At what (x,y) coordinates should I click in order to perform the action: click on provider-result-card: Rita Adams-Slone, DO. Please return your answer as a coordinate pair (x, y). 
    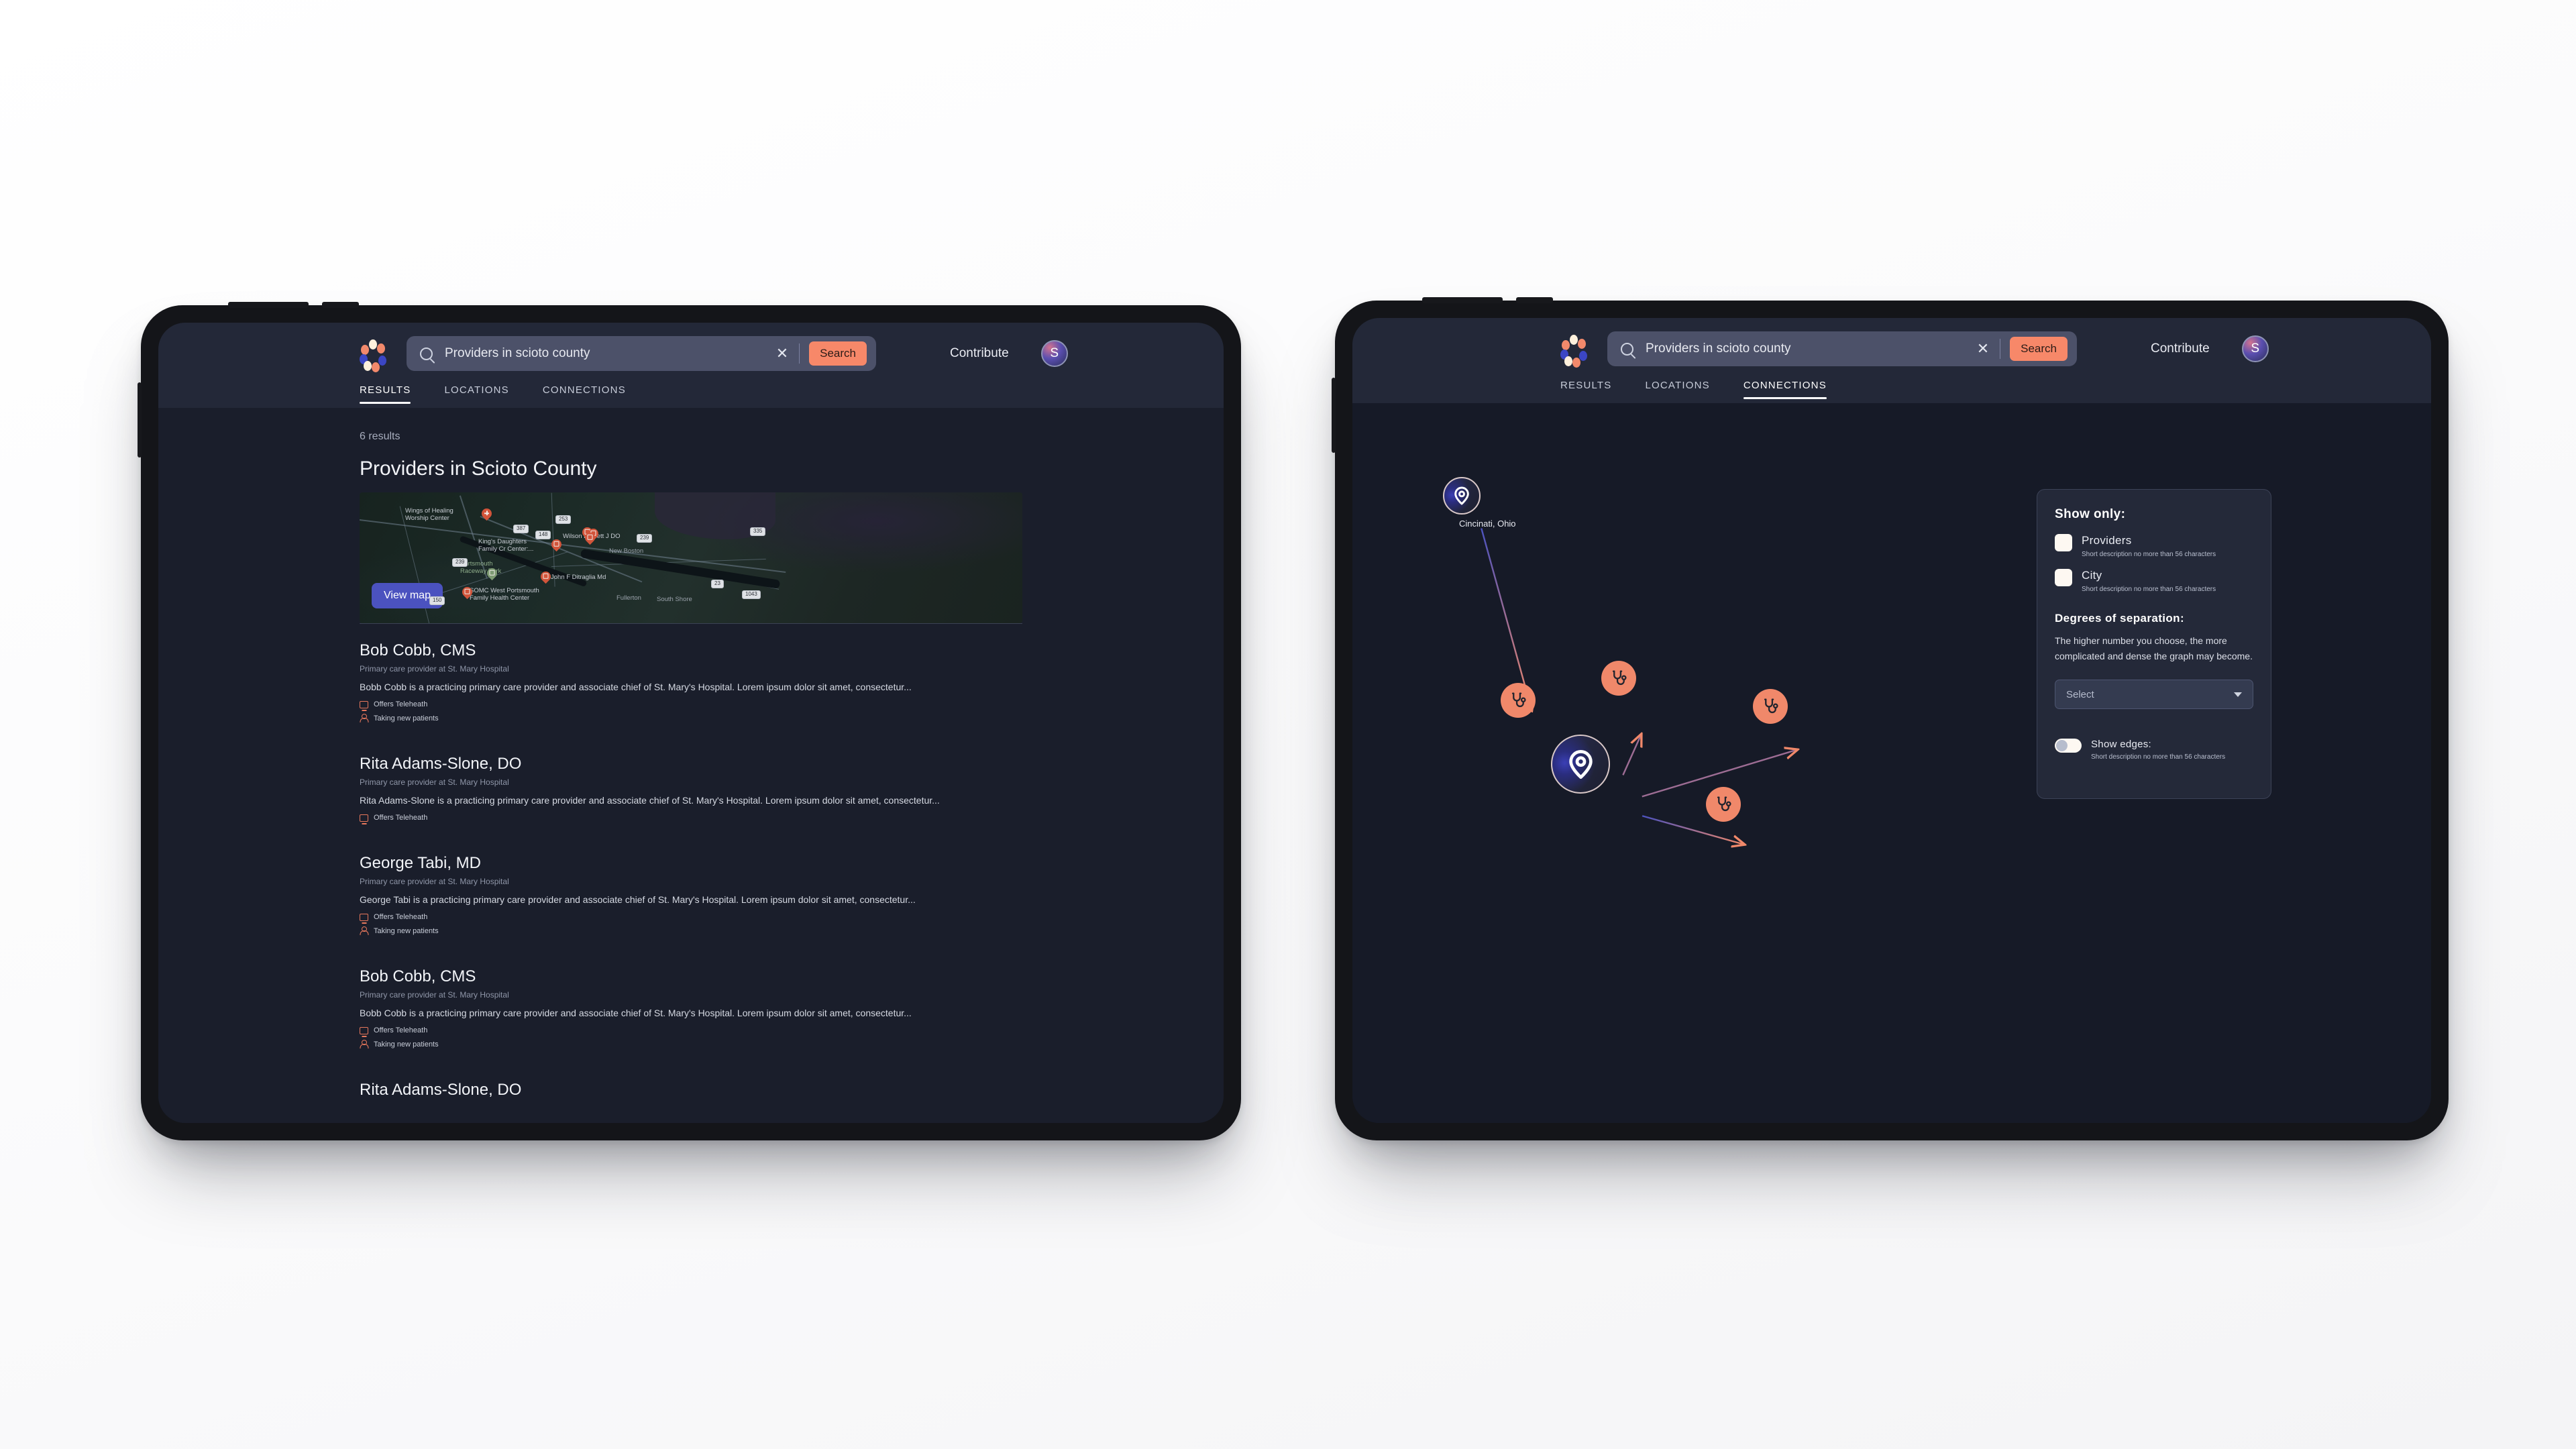
    Looking at the image, I should click on (691, 1088).